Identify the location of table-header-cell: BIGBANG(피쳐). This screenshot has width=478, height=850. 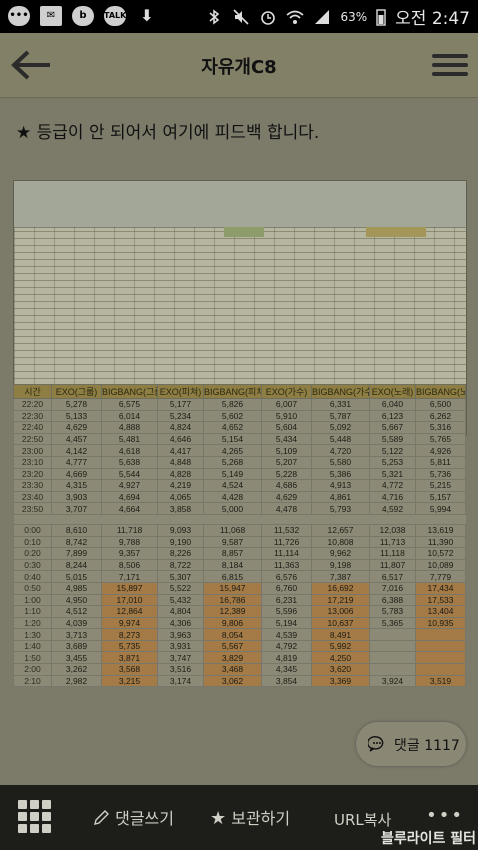
(232, 391).